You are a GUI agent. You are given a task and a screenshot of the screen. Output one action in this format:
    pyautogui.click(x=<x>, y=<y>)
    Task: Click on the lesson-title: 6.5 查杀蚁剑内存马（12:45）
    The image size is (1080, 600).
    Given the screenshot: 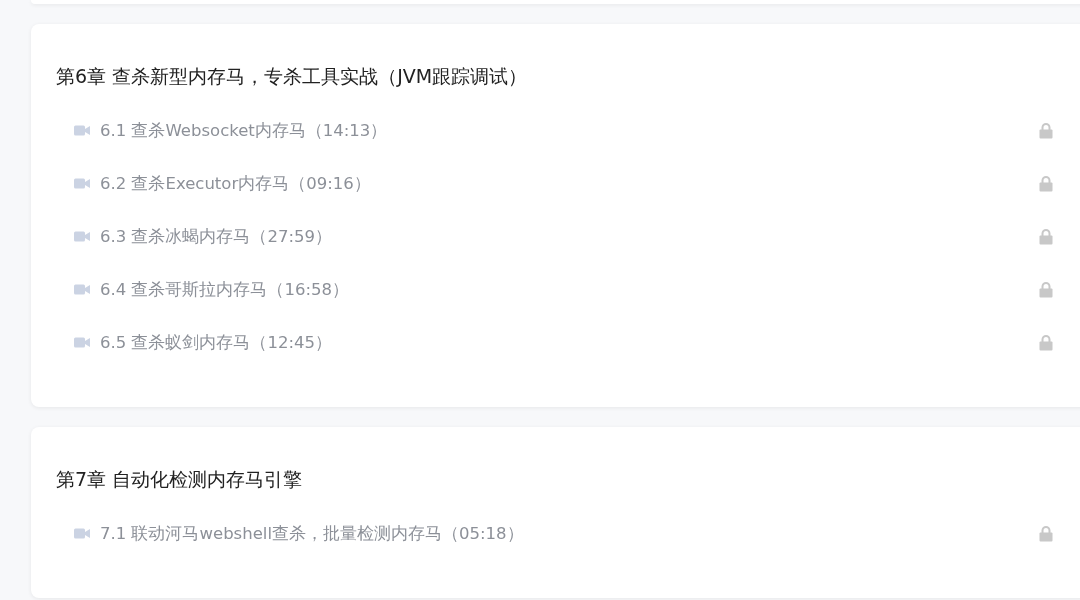 What is the action you would take?
    pyautogui.click(x=216, y=342)
    